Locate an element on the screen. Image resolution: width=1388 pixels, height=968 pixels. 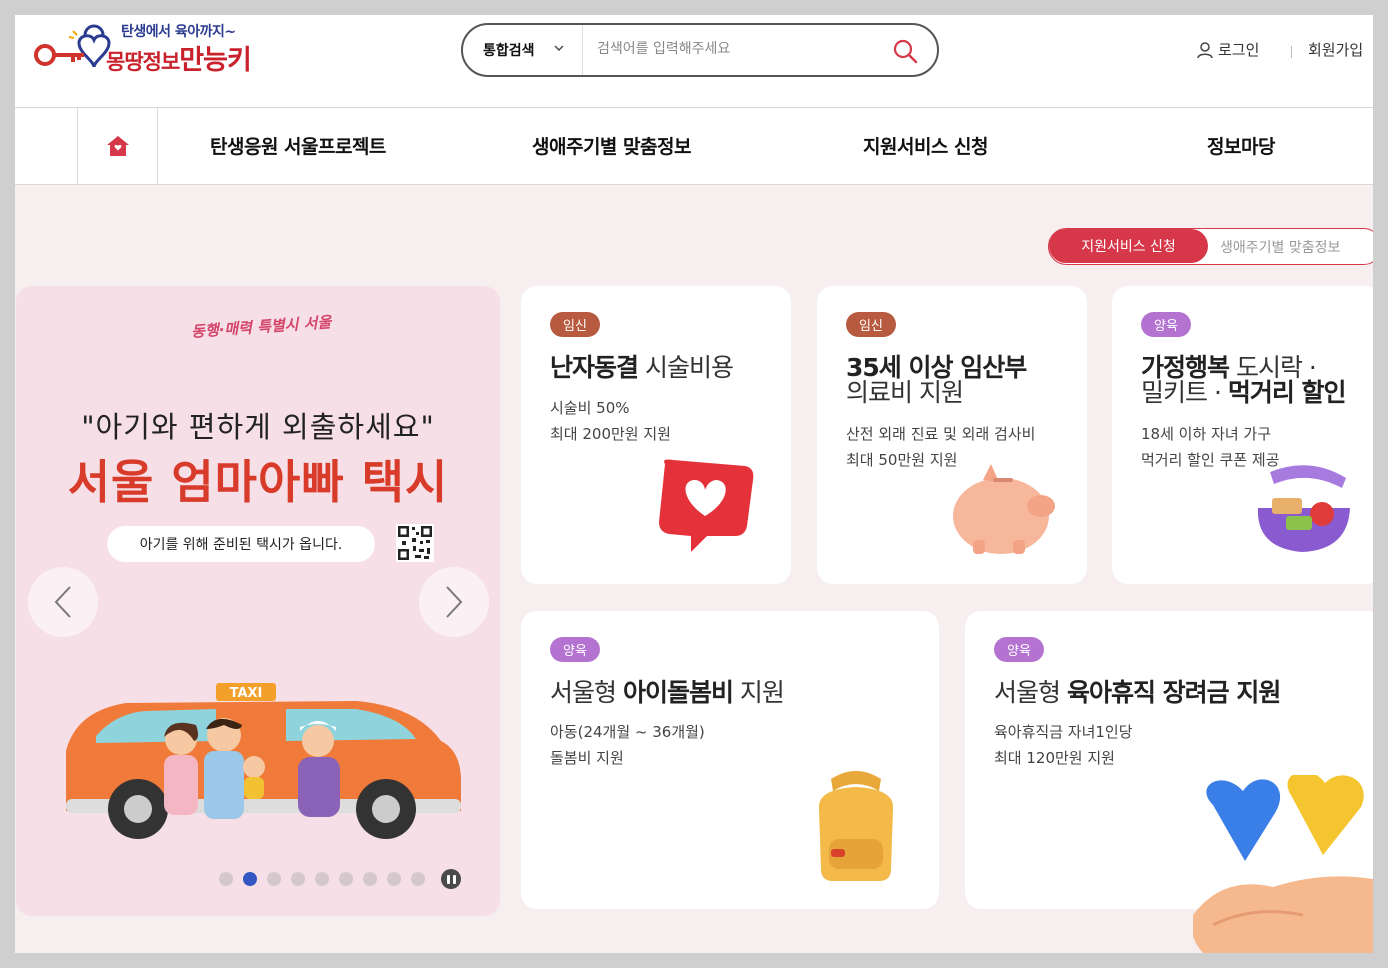
search-bar: 통합검색 is located at coordinates (700, 50).